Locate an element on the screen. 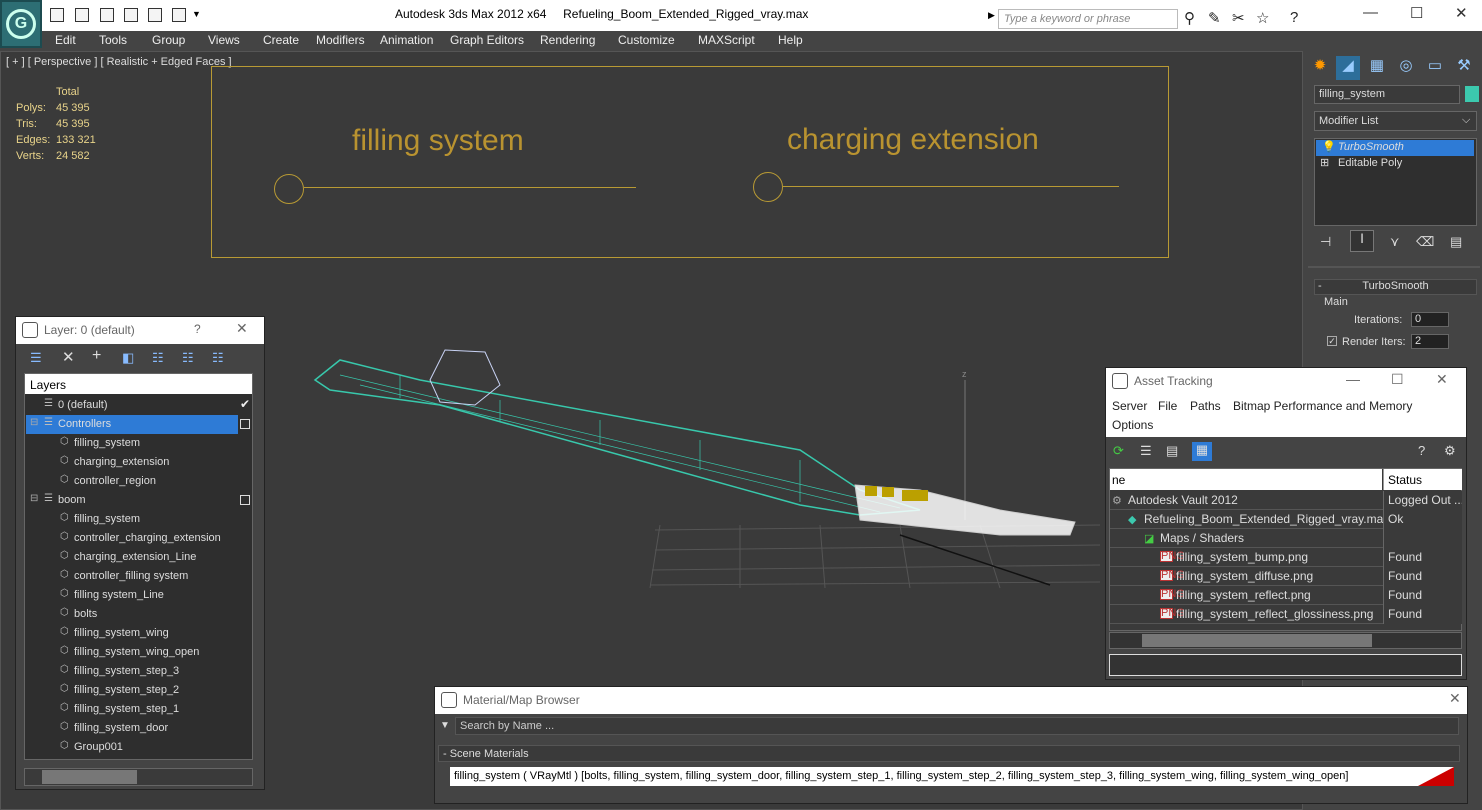 This screenshot has width=1482, height=810. layer-object-row: ⬡ controller_filling system is located at coordinates (139, 576).